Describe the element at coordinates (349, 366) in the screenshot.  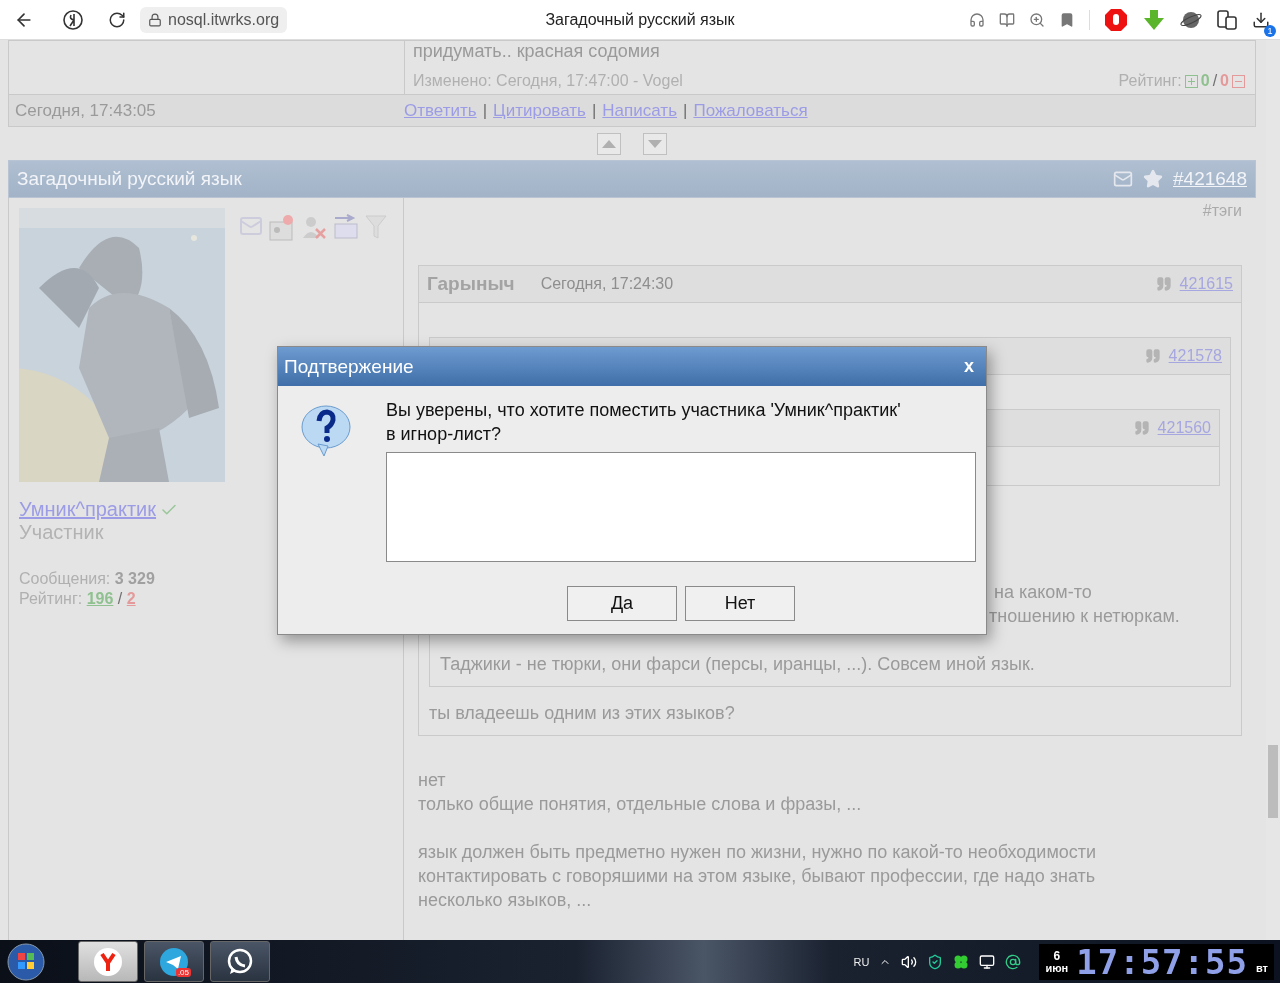
I see `dialog-title: Подтвержение` at that location.